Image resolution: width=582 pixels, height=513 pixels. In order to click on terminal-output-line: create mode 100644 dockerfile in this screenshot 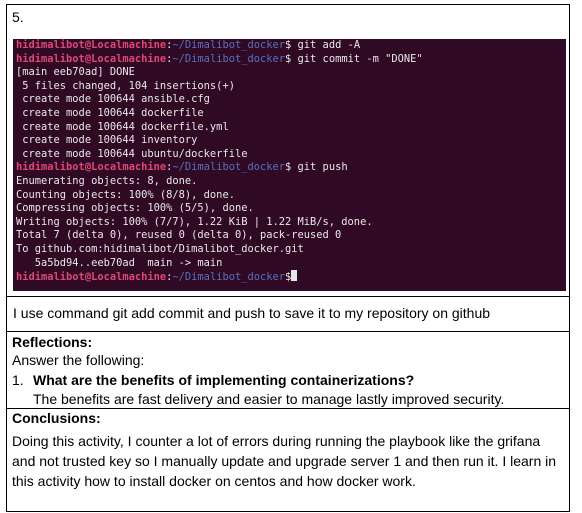, I will do `click(110, 112)`.